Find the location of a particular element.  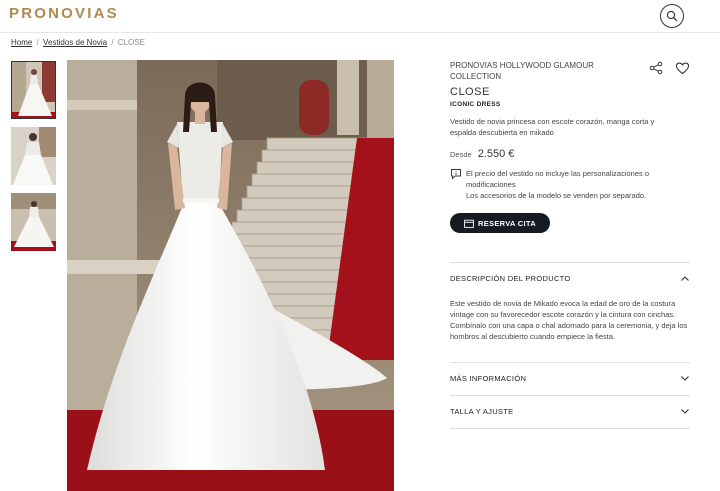

accordion-description-title: DESCRIPCIÓN DEL PRODUCTO is located at coordinates (510, 278).